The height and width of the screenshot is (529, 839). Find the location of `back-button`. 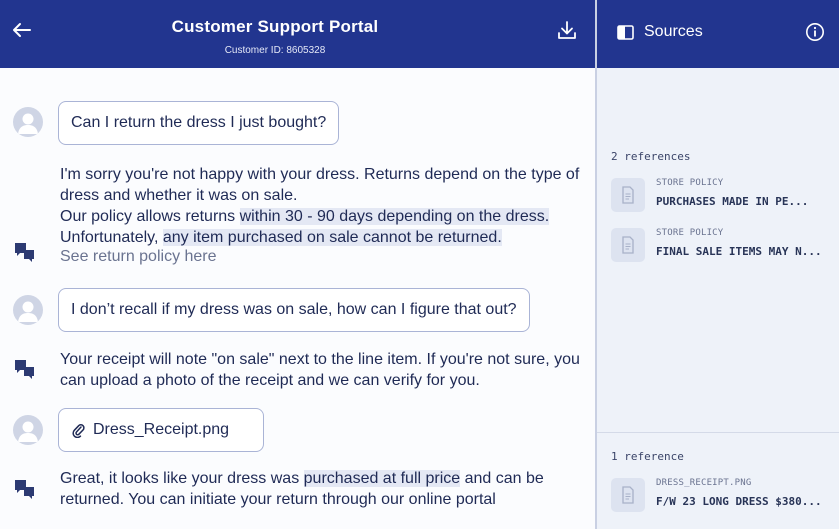

back-button is located at coordinates (22, 30).